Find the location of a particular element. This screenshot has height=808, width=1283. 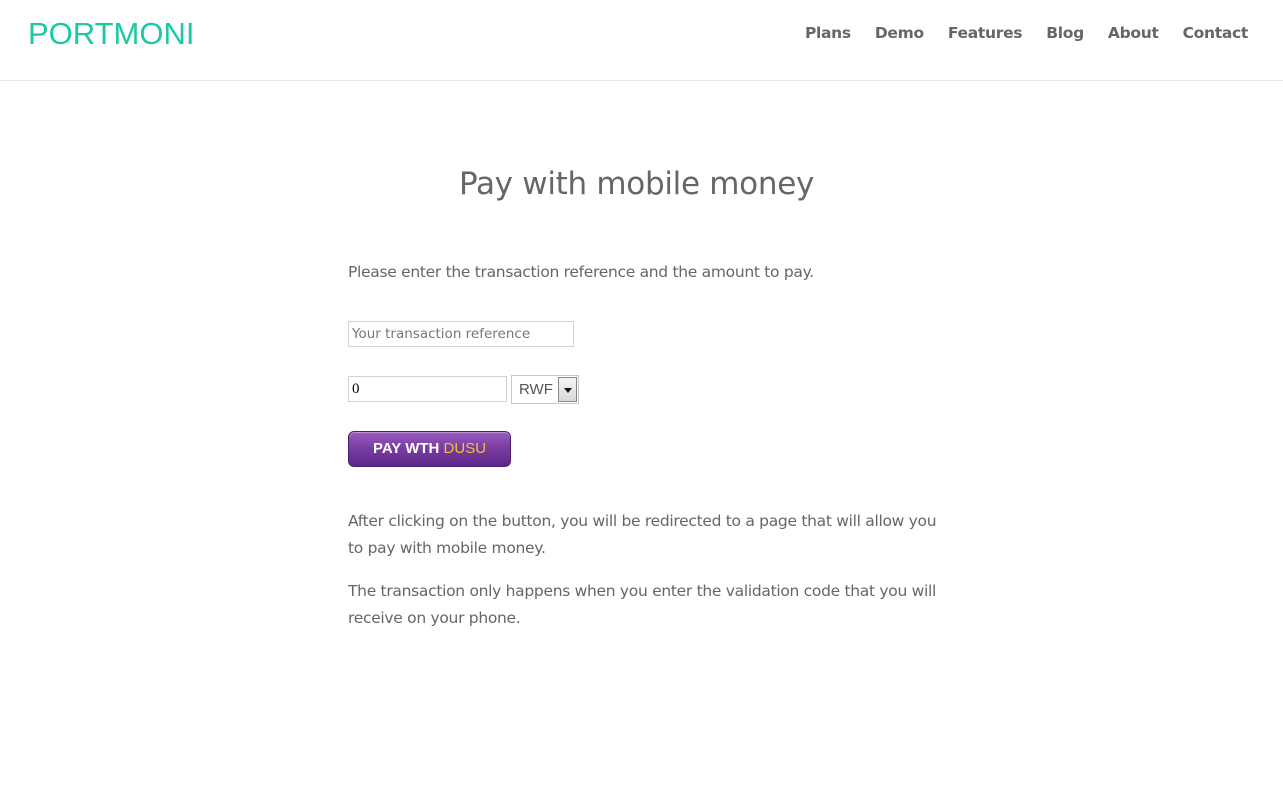

pay-button-brand: DUSU is located at coordinates (465, 448).